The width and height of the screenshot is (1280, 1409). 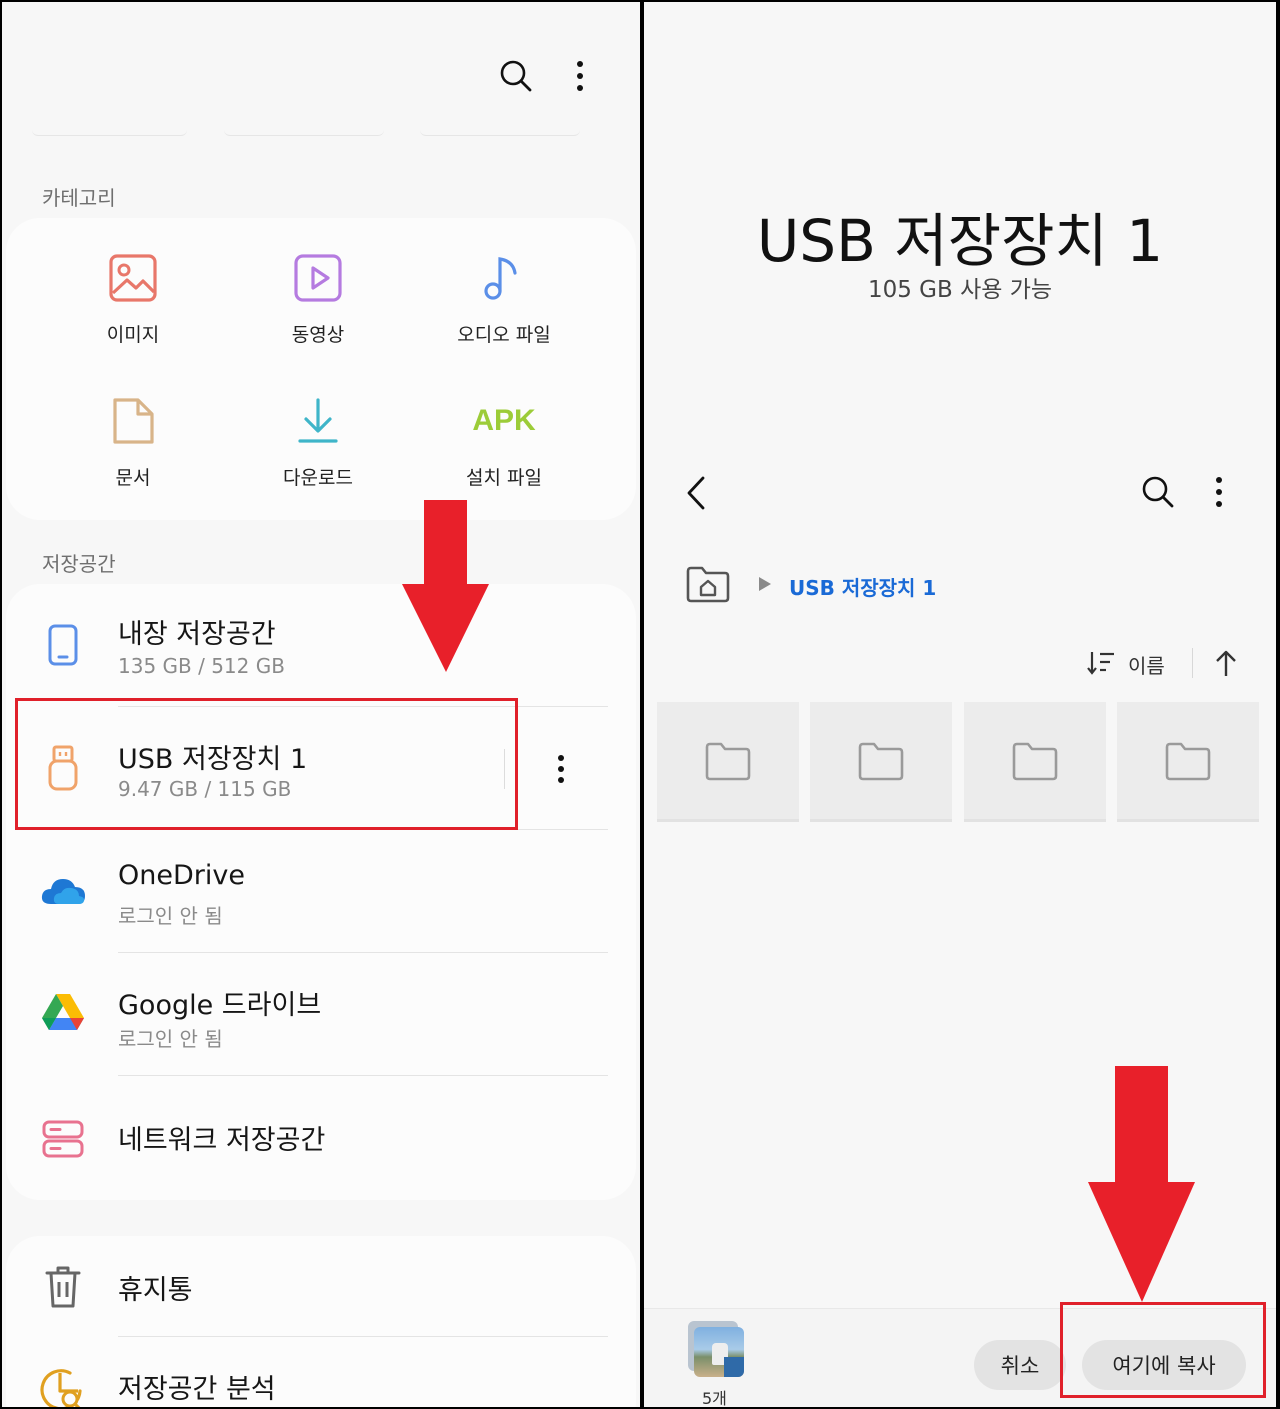 What do you see at coordinates (1163, 1350) in the screenshot?
I see `copy-here-highlight-box` at bounding box center [1163, 1350].